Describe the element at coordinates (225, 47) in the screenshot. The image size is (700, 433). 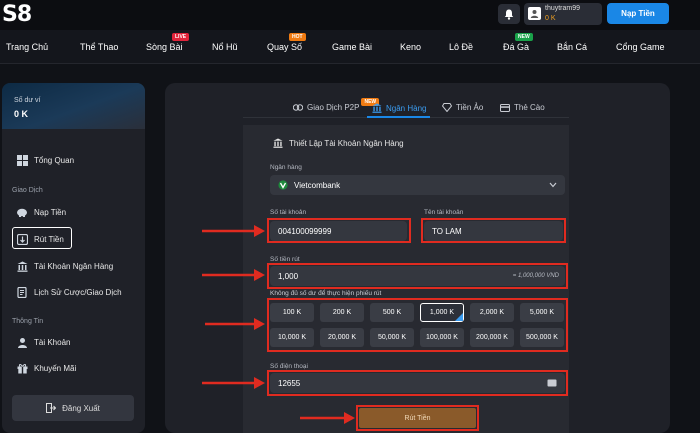
I see `nav-item-no-hu: Nổ Hũ` at that location.